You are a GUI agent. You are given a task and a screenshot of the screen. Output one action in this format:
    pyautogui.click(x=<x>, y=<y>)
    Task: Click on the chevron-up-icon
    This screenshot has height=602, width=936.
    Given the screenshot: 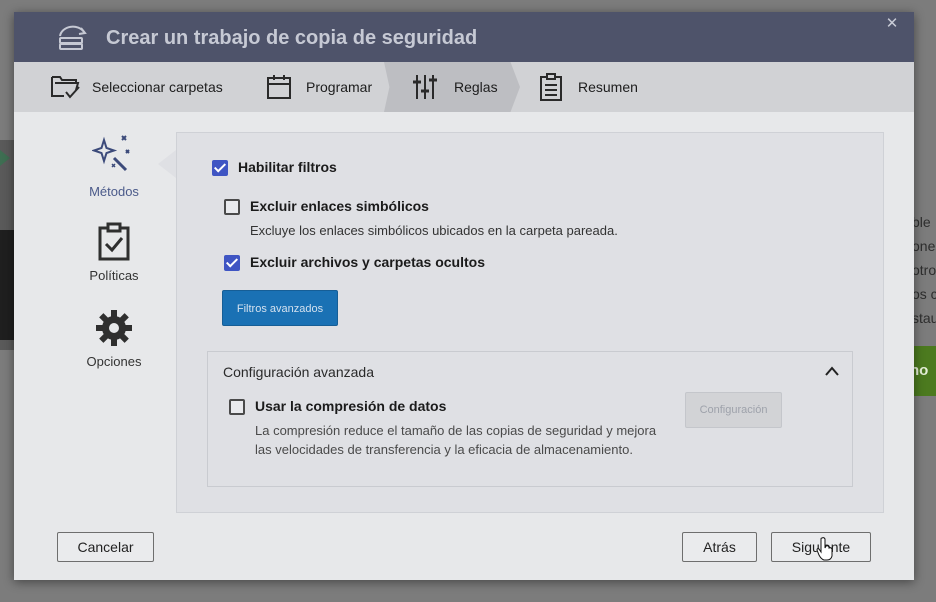 What is the action you would take?
    pyautogui.click(x=832, y=371)
    